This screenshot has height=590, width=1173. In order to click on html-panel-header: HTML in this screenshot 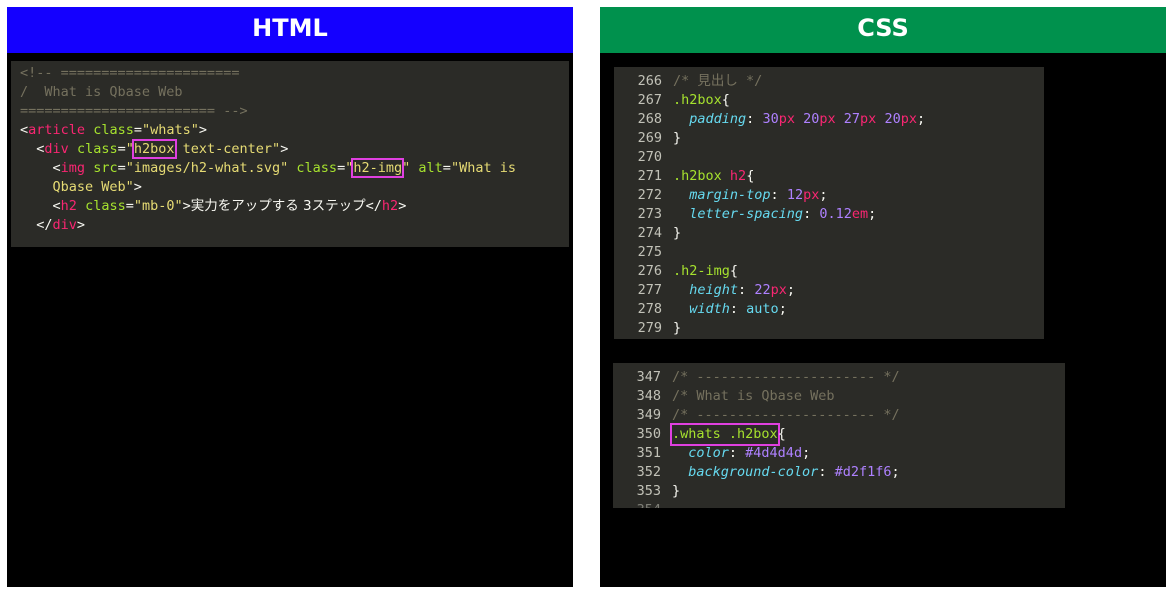, I will do `click(290, 30)`.